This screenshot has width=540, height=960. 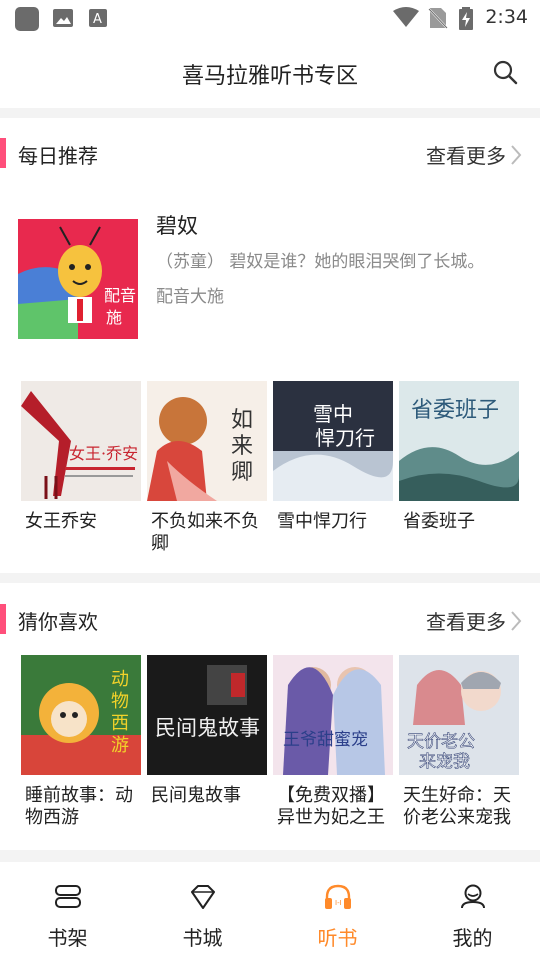 What do you see at coordinates (242, 420) in the screenshot?
I see `svg-text: 如` at bounding box center [242, 420].